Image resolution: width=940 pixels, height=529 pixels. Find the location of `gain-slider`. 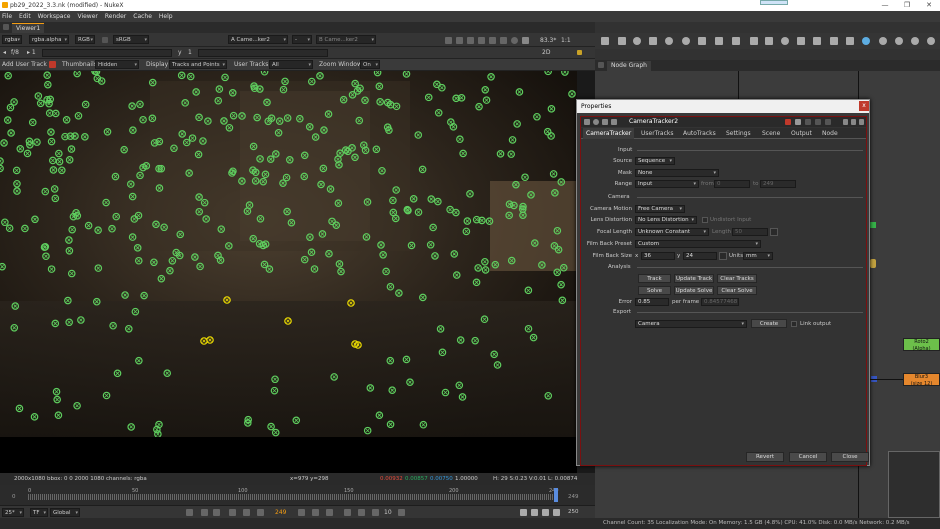

gain-slider is located at coordinates (107, 53).